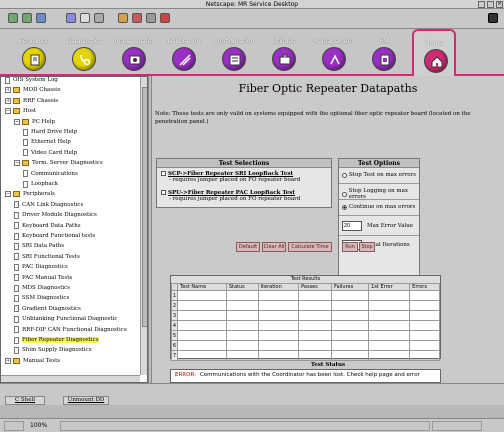 This screenshot has width=504, height=432. I want to click on tree-item-label: OIS System Log, so click(35, 80).